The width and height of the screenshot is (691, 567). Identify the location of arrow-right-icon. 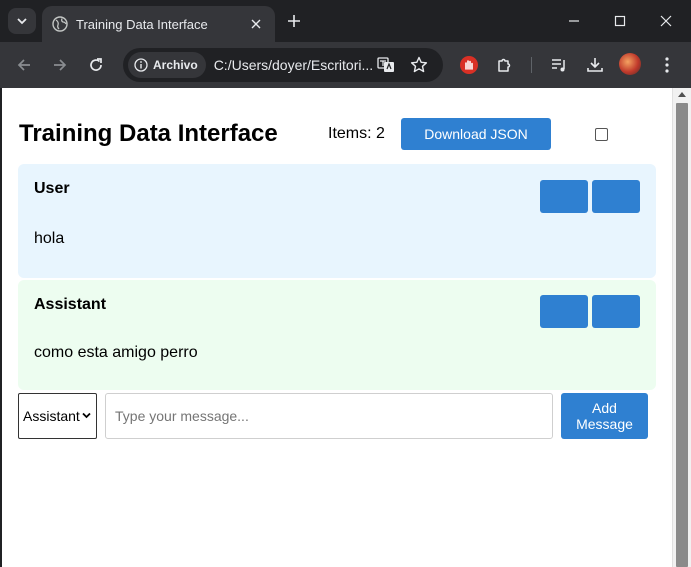
(60, 65).